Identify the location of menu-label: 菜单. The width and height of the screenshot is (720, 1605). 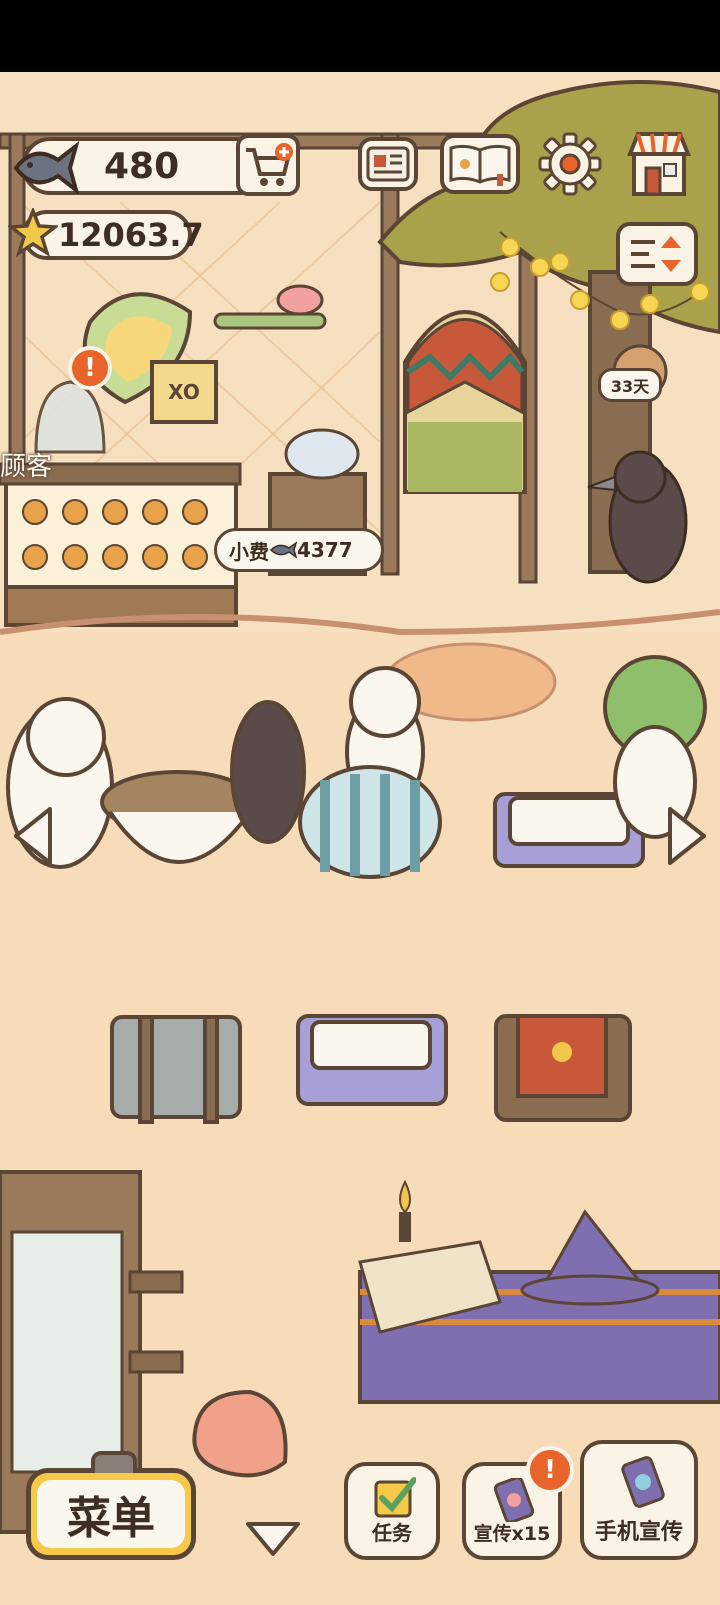
(111, 1514).